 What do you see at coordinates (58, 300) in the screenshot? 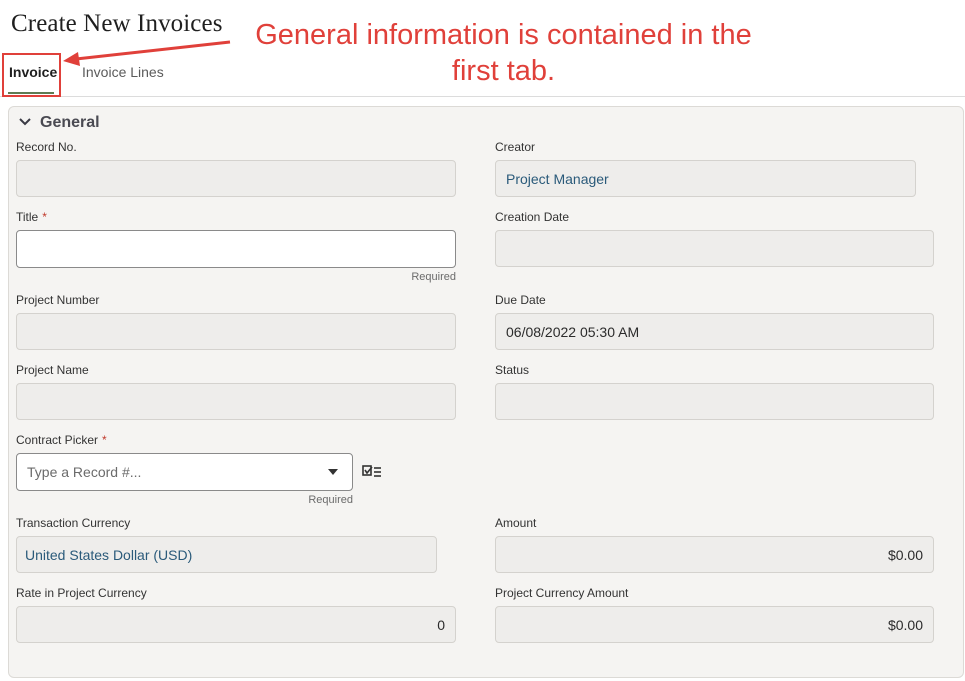
I see `project-number-label: Project Number` at bounding box center [58, 300].